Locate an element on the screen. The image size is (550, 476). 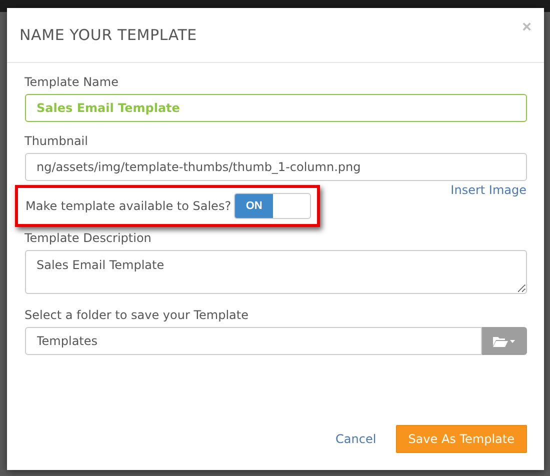
description-field: Sales Email Template is located at coordinates (275, 272).